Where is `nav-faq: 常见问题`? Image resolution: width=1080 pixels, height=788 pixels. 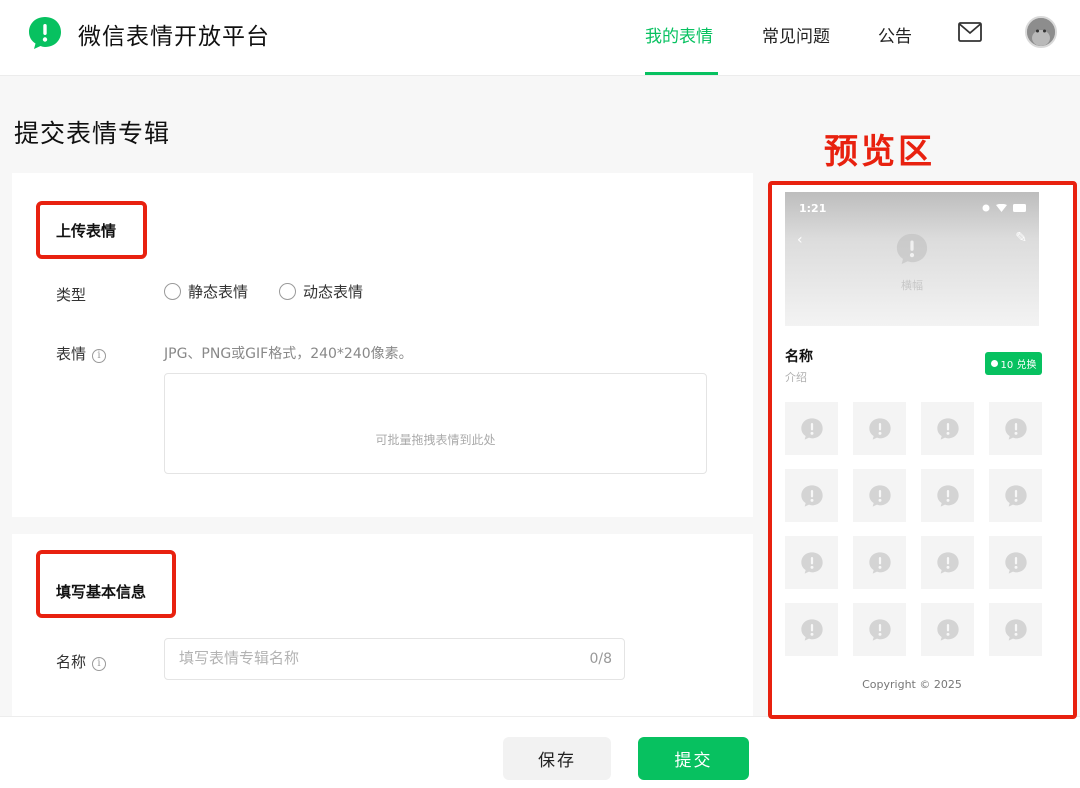 nav-faq: 常见问题 is located at coordinates (796, 34).